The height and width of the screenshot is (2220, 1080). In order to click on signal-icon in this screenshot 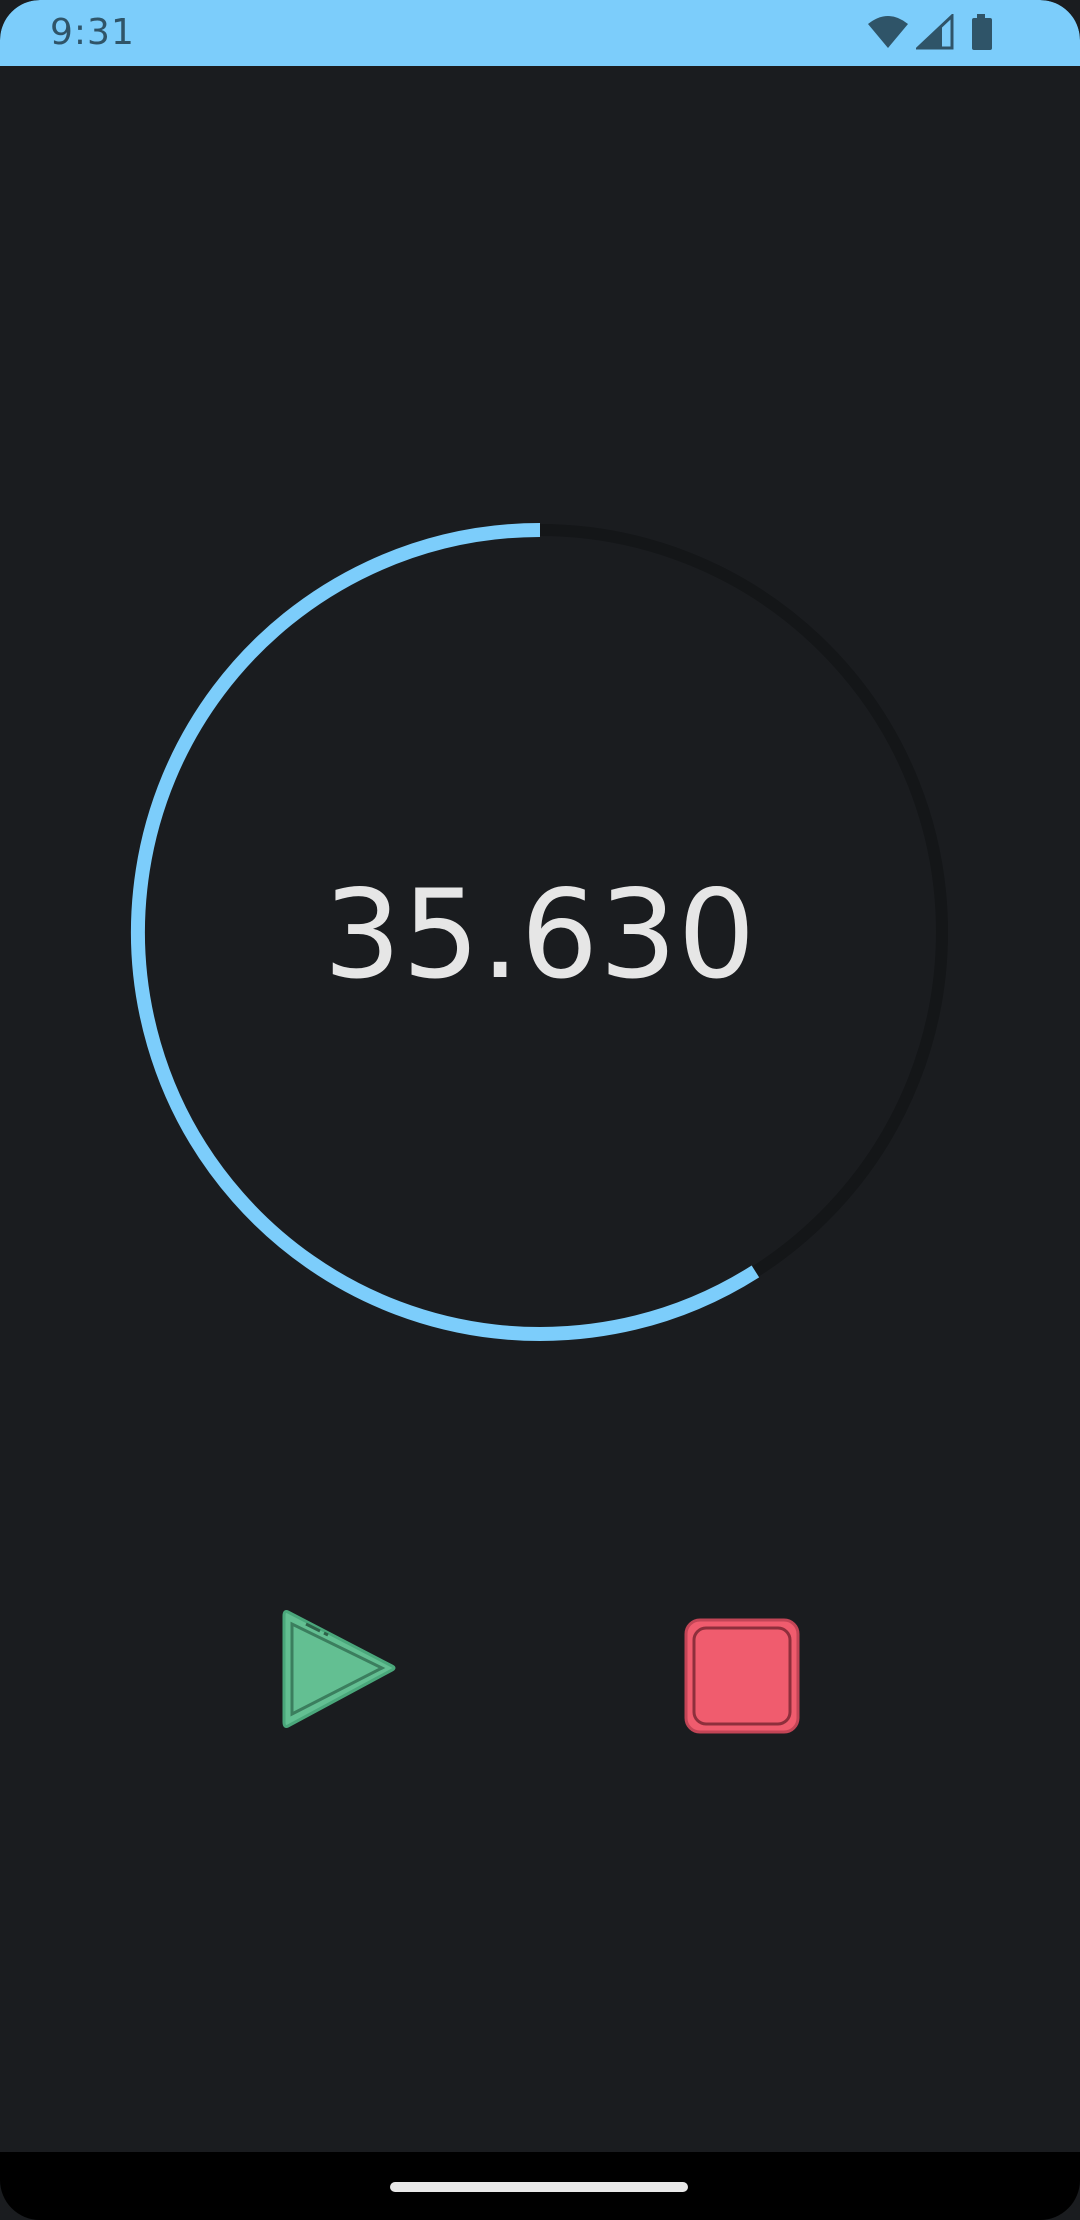, I will do `click(935, 32)`.